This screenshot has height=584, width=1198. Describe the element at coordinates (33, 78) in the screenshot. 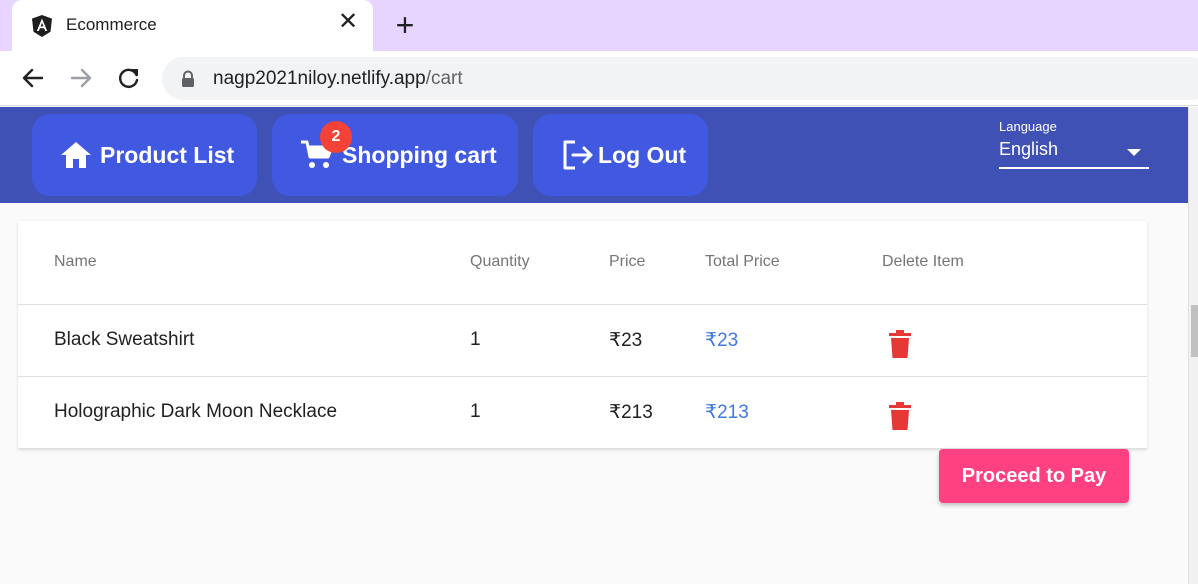

I see `back-arrow-icon` at that location.